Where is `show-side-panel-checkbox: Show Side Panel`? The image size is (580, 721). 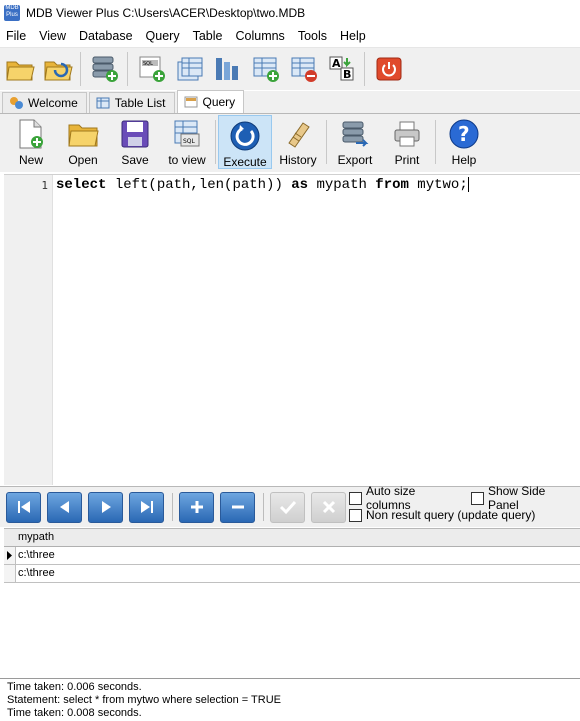 show-side-panel-checkbox: Show Side Panel is located at coordinates (524, 498).